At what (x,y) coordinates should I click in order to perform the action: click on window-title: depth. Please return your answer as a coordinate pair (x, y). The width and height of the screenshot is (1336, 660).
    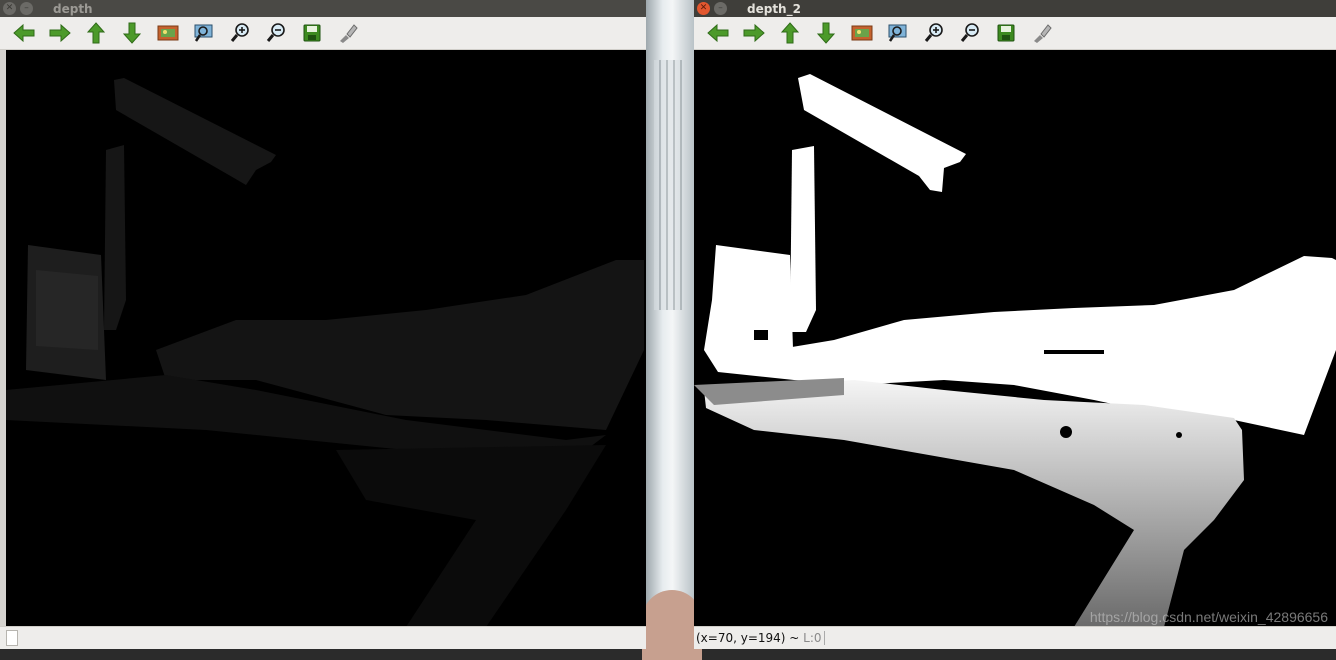
    Looking at the image, I should click on (73, 8).